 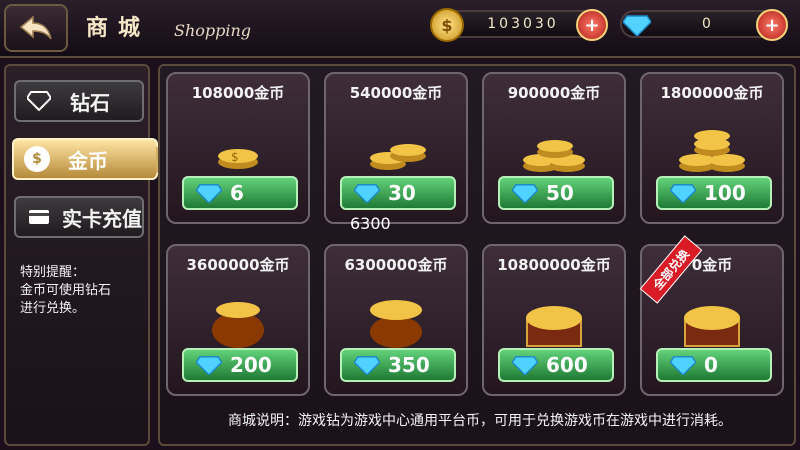 I want to click on product-name: 1800000金币, so click(x=712, y=93).